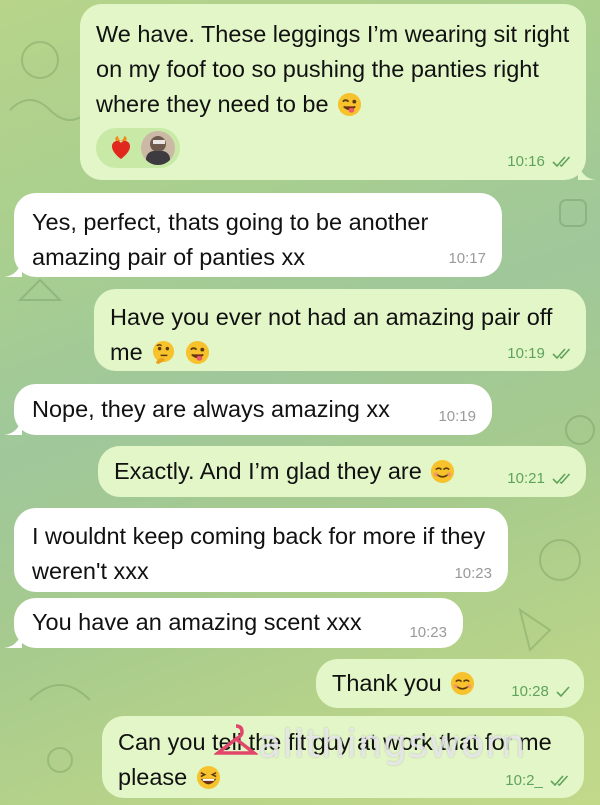 The height and width of the screenshot is (805, 600). Describe the element at coordinates (450, 683) in the screenshot. I see `message-bubble-outgoing: Thank you 10:28` at that location.